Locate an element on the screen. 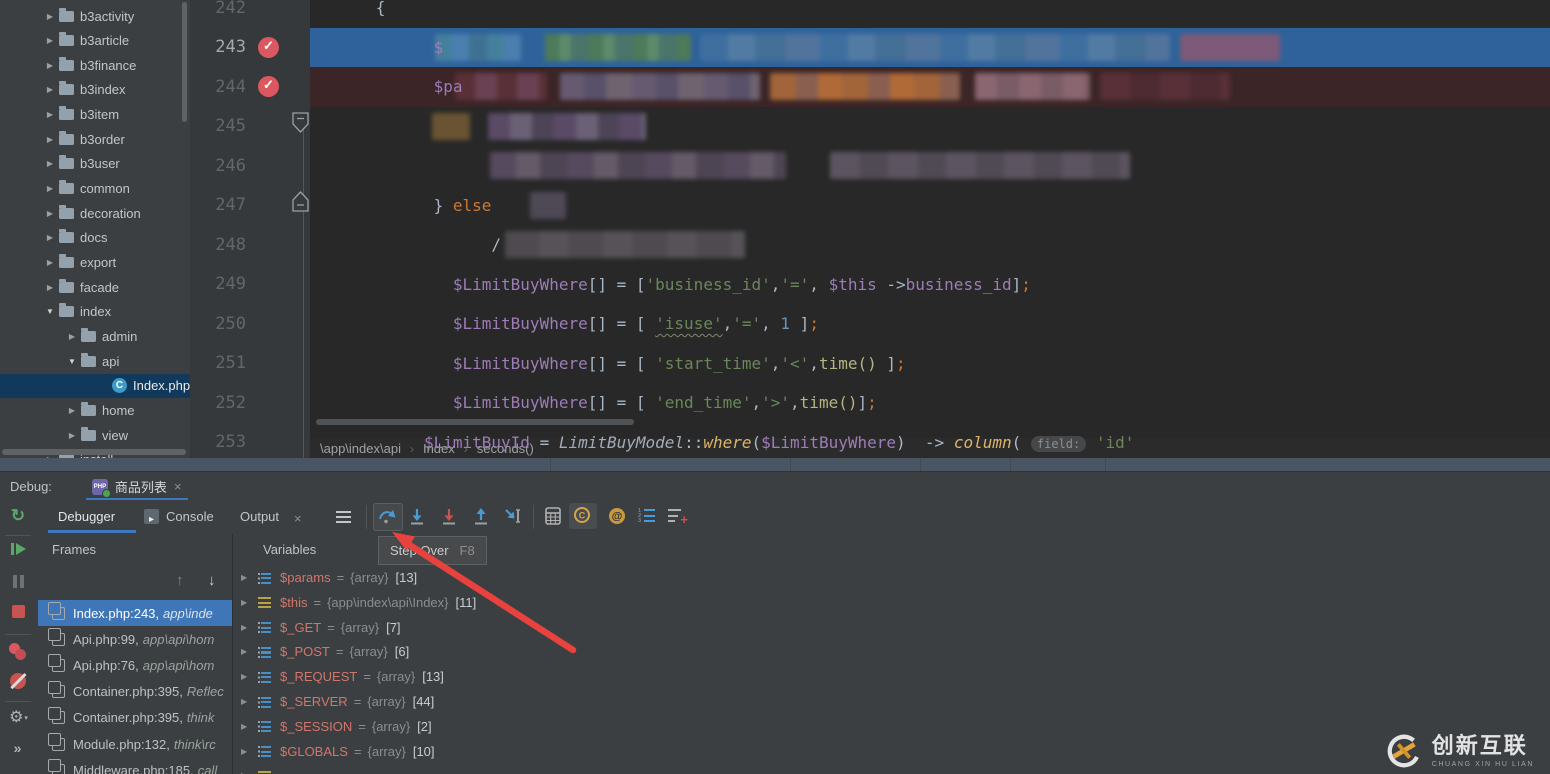  step-over-button is located at coordinates (388, 517).